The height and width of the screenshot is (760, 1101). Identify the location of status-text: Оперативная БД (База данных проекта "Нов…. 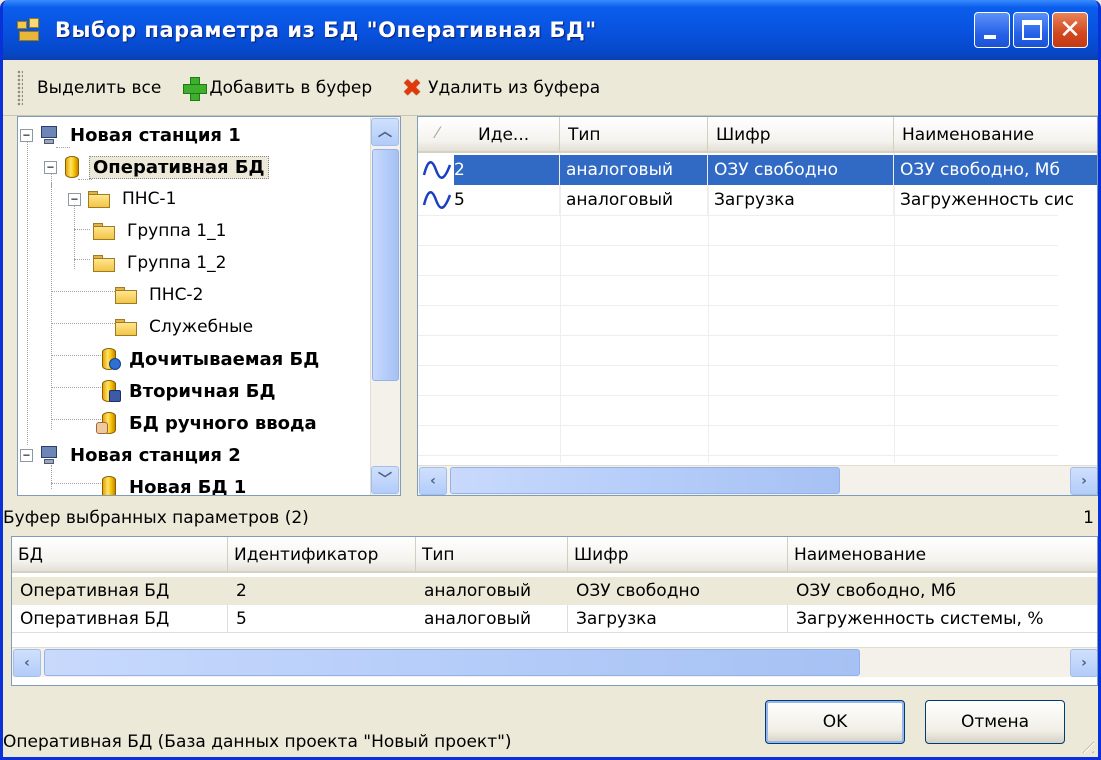
(257, 742).